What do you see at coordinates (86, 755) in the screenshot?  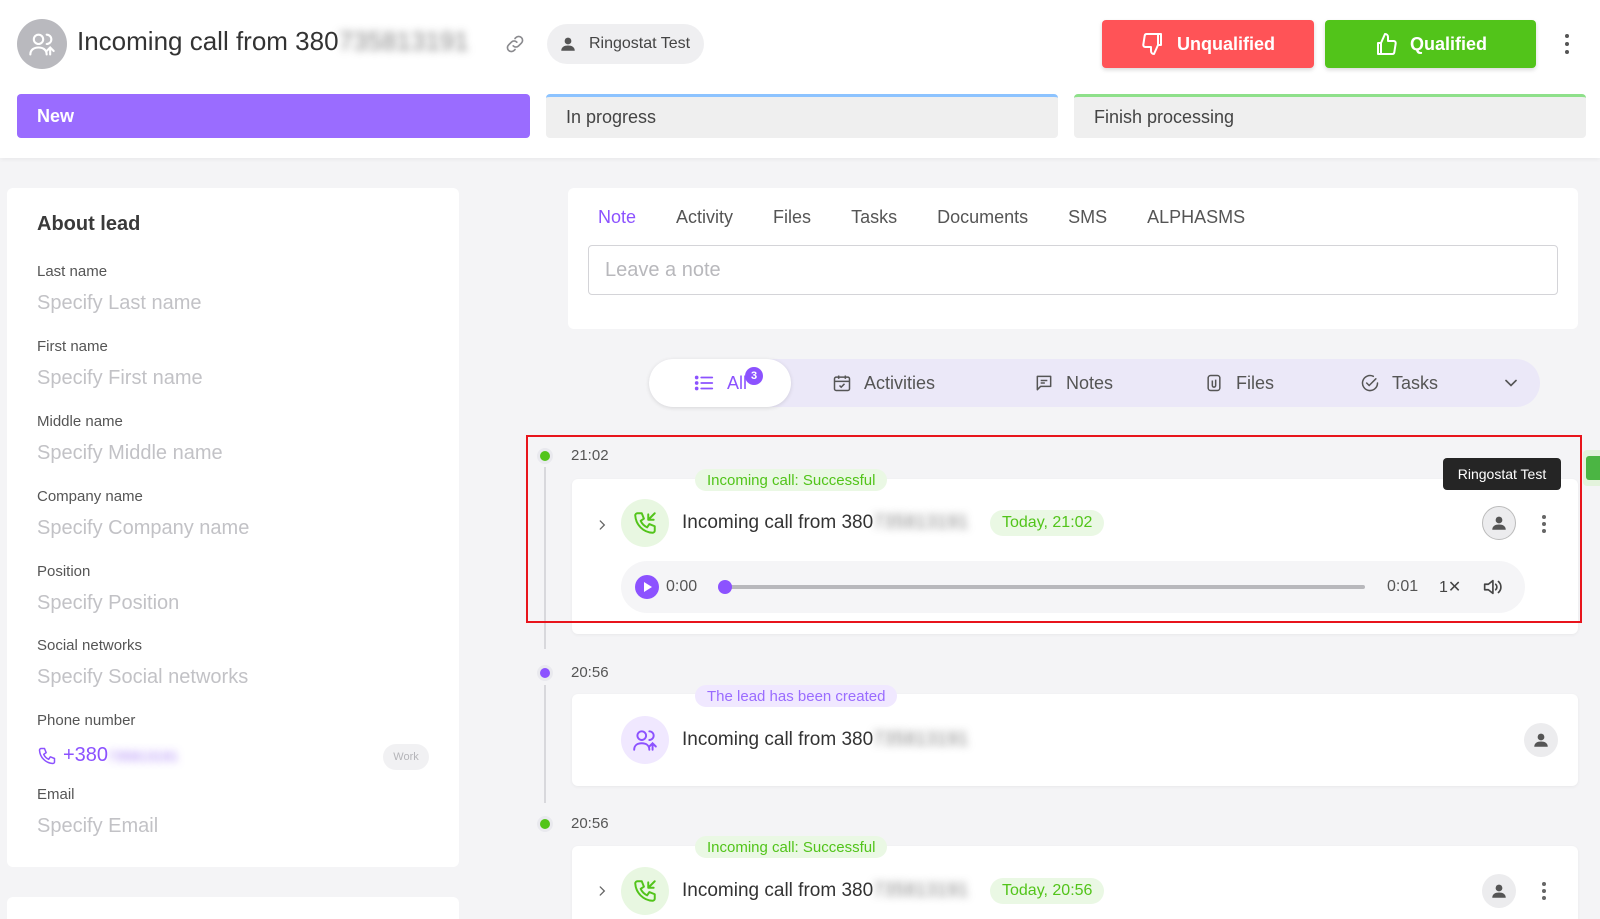 I see `phone-prefix: +380` at bounding box center [86, 755].